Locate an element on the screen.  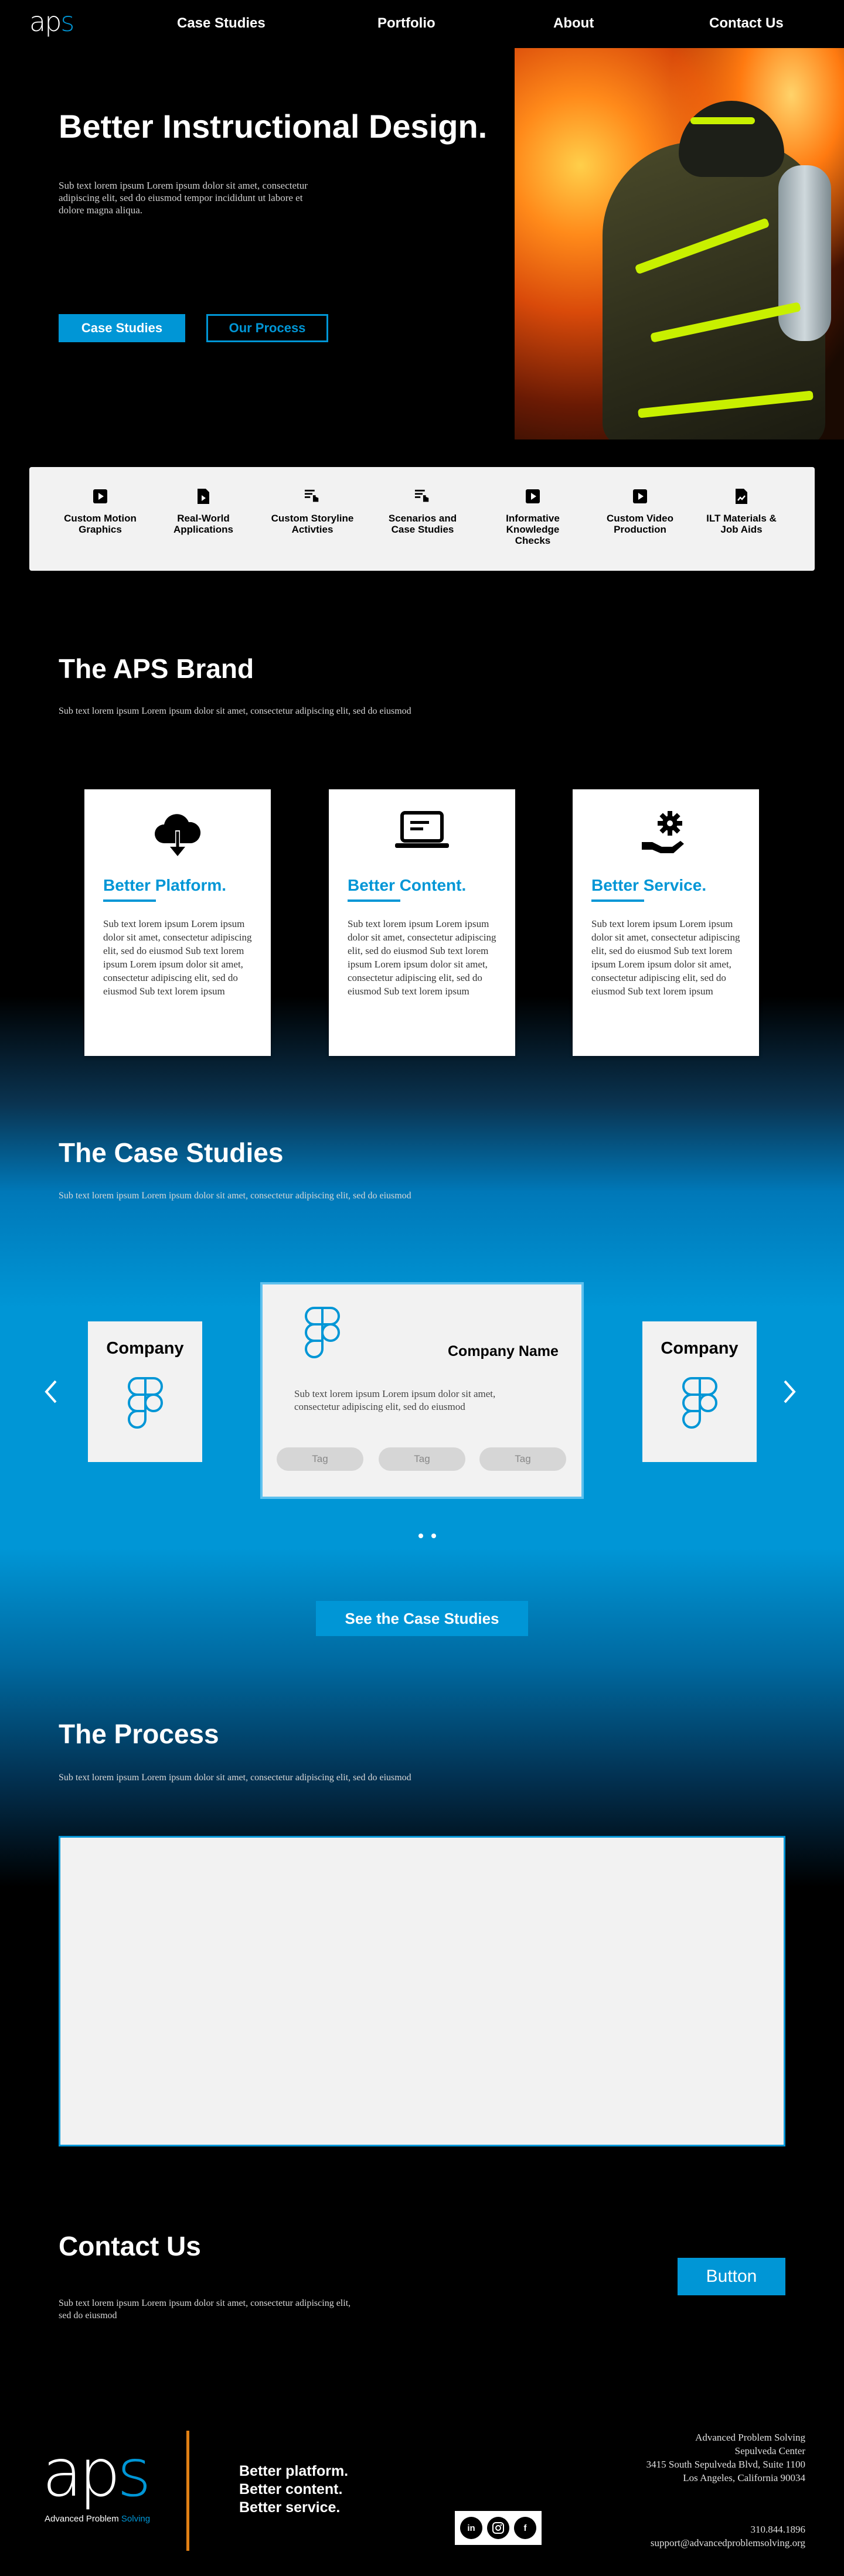
hero-firefighter-image is located at coordinates (679, 243).